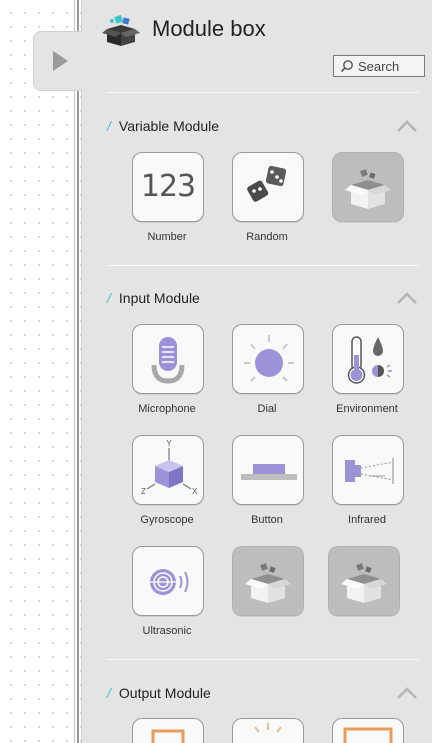  I want to click on screen-icon, so click(368, 735).